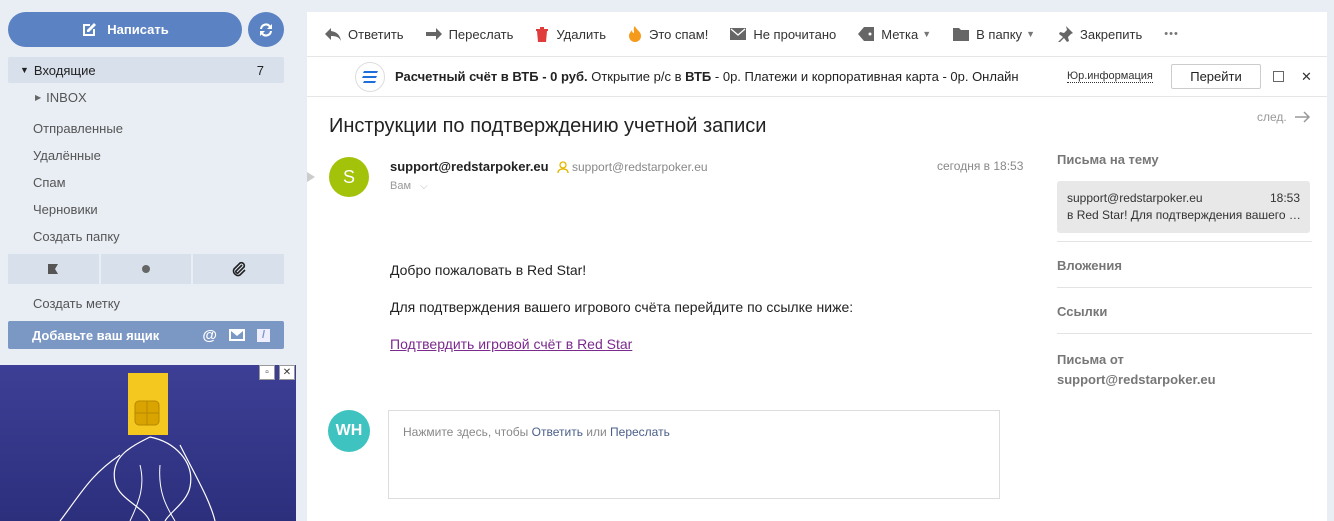  What do you see at coordinates (333, 34) in the screenshot?
I see `reply-icon` at bounding box center [333, 34].